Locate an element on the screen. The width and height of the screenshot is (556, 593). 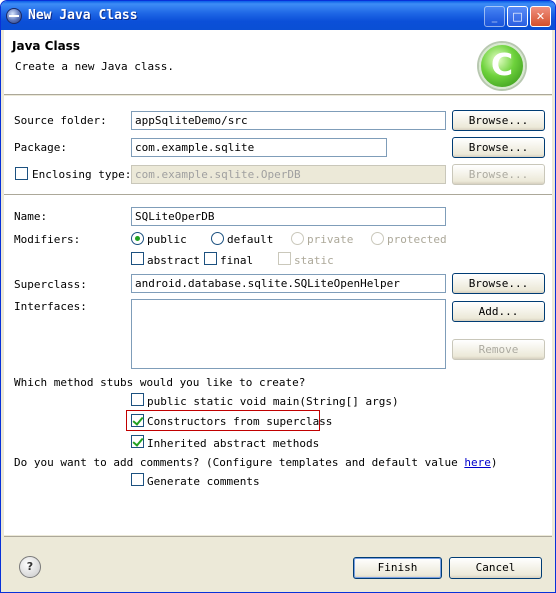
generate-comments-label: Generate comments is located at coordinates (203, 481).